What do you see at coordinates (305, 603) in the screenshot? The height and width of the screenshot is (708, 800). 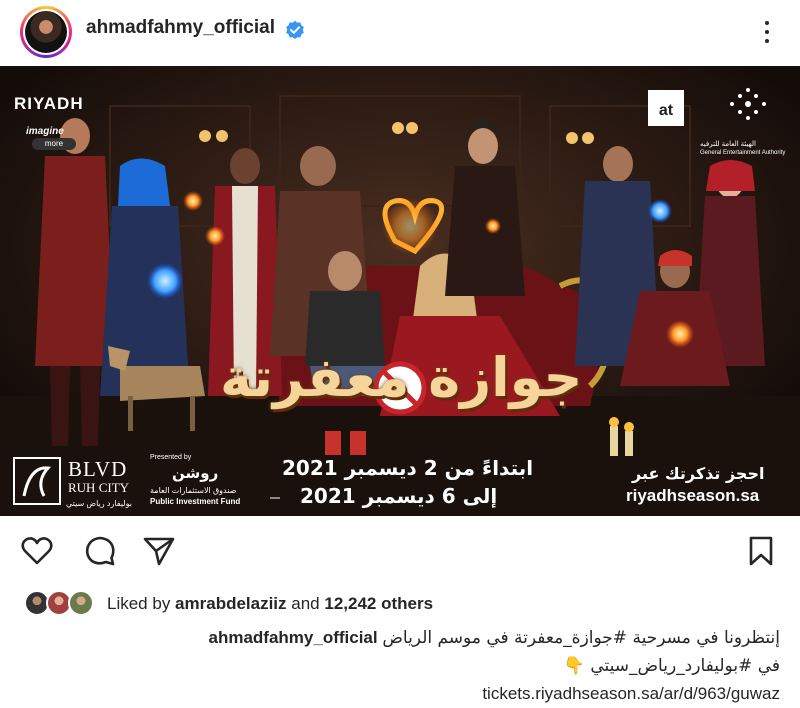 I see `likes-middle: and` at bounding box center [305, 603].